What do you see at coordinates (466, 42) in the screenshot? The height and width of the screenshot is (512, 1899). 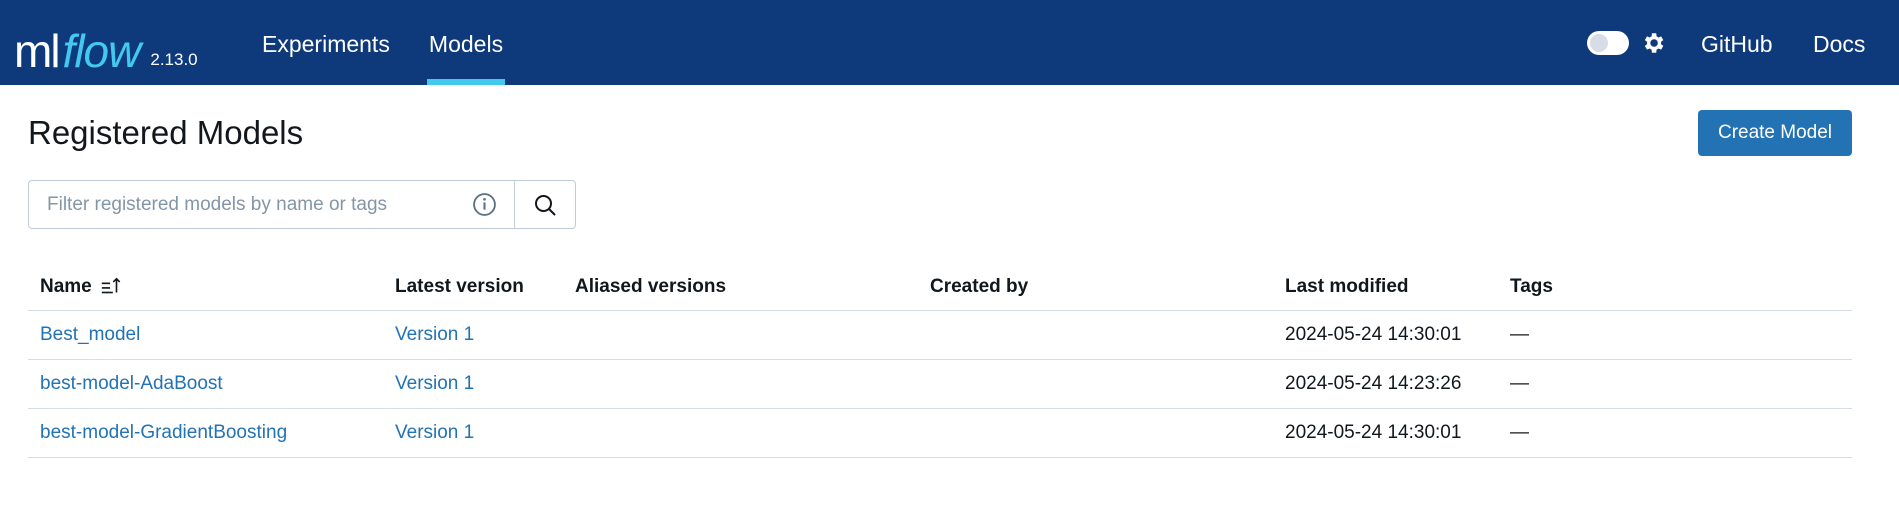 I see `nav-models: Models` at bounding box center [466, 42].